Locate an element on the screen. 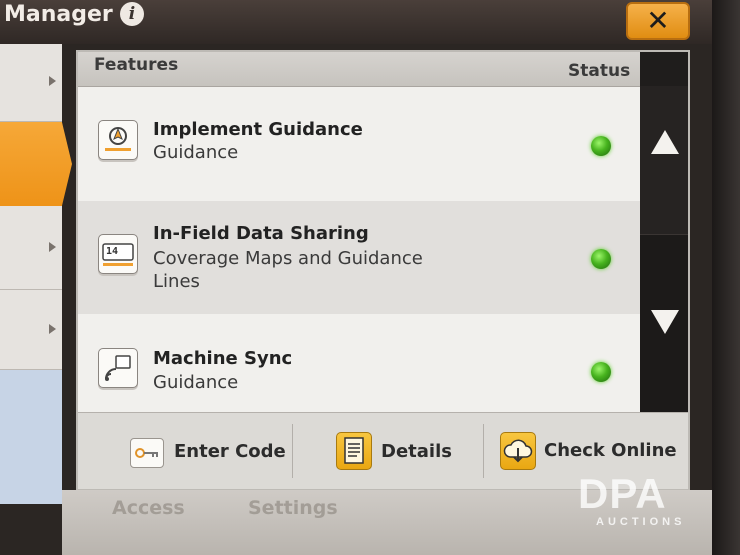  enter-code-label: Enter Code is located at coordinates (230, 451).